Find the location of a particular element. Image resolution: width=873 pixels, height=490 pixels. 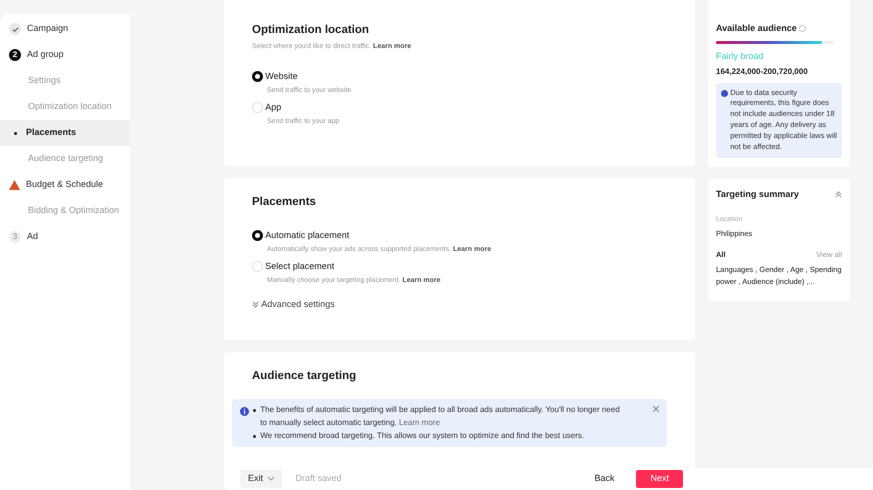

warning-icon is located at coordinates (14, 185).